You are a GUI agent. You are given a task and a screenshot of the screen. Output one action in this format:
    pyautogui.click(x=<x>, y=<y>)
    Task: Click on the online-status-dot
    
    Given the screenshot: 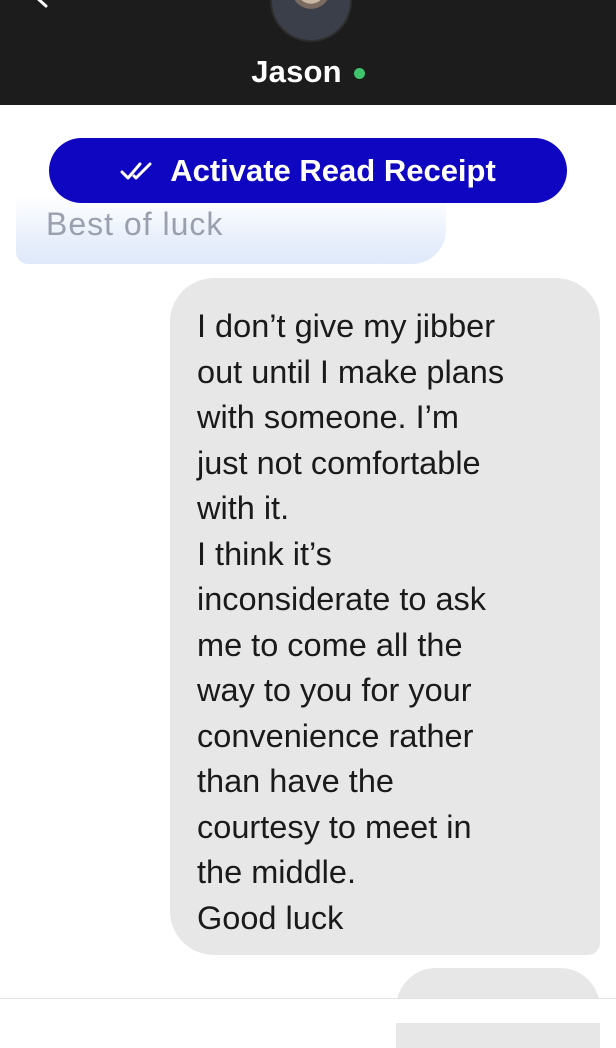 What is the action you would take?
    pyautogui.click(x=359, y=73)
    